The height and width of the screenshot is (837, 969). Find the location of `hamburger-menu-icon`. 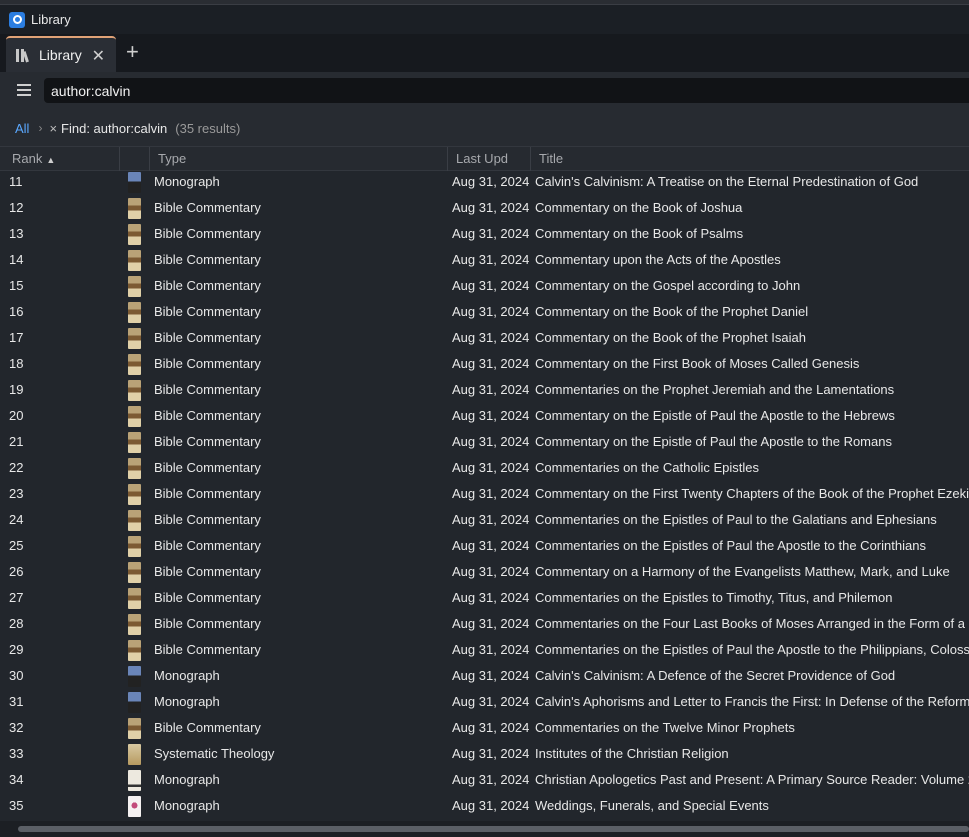

hamburger-menu-icon is located at coordinates (24, 90).